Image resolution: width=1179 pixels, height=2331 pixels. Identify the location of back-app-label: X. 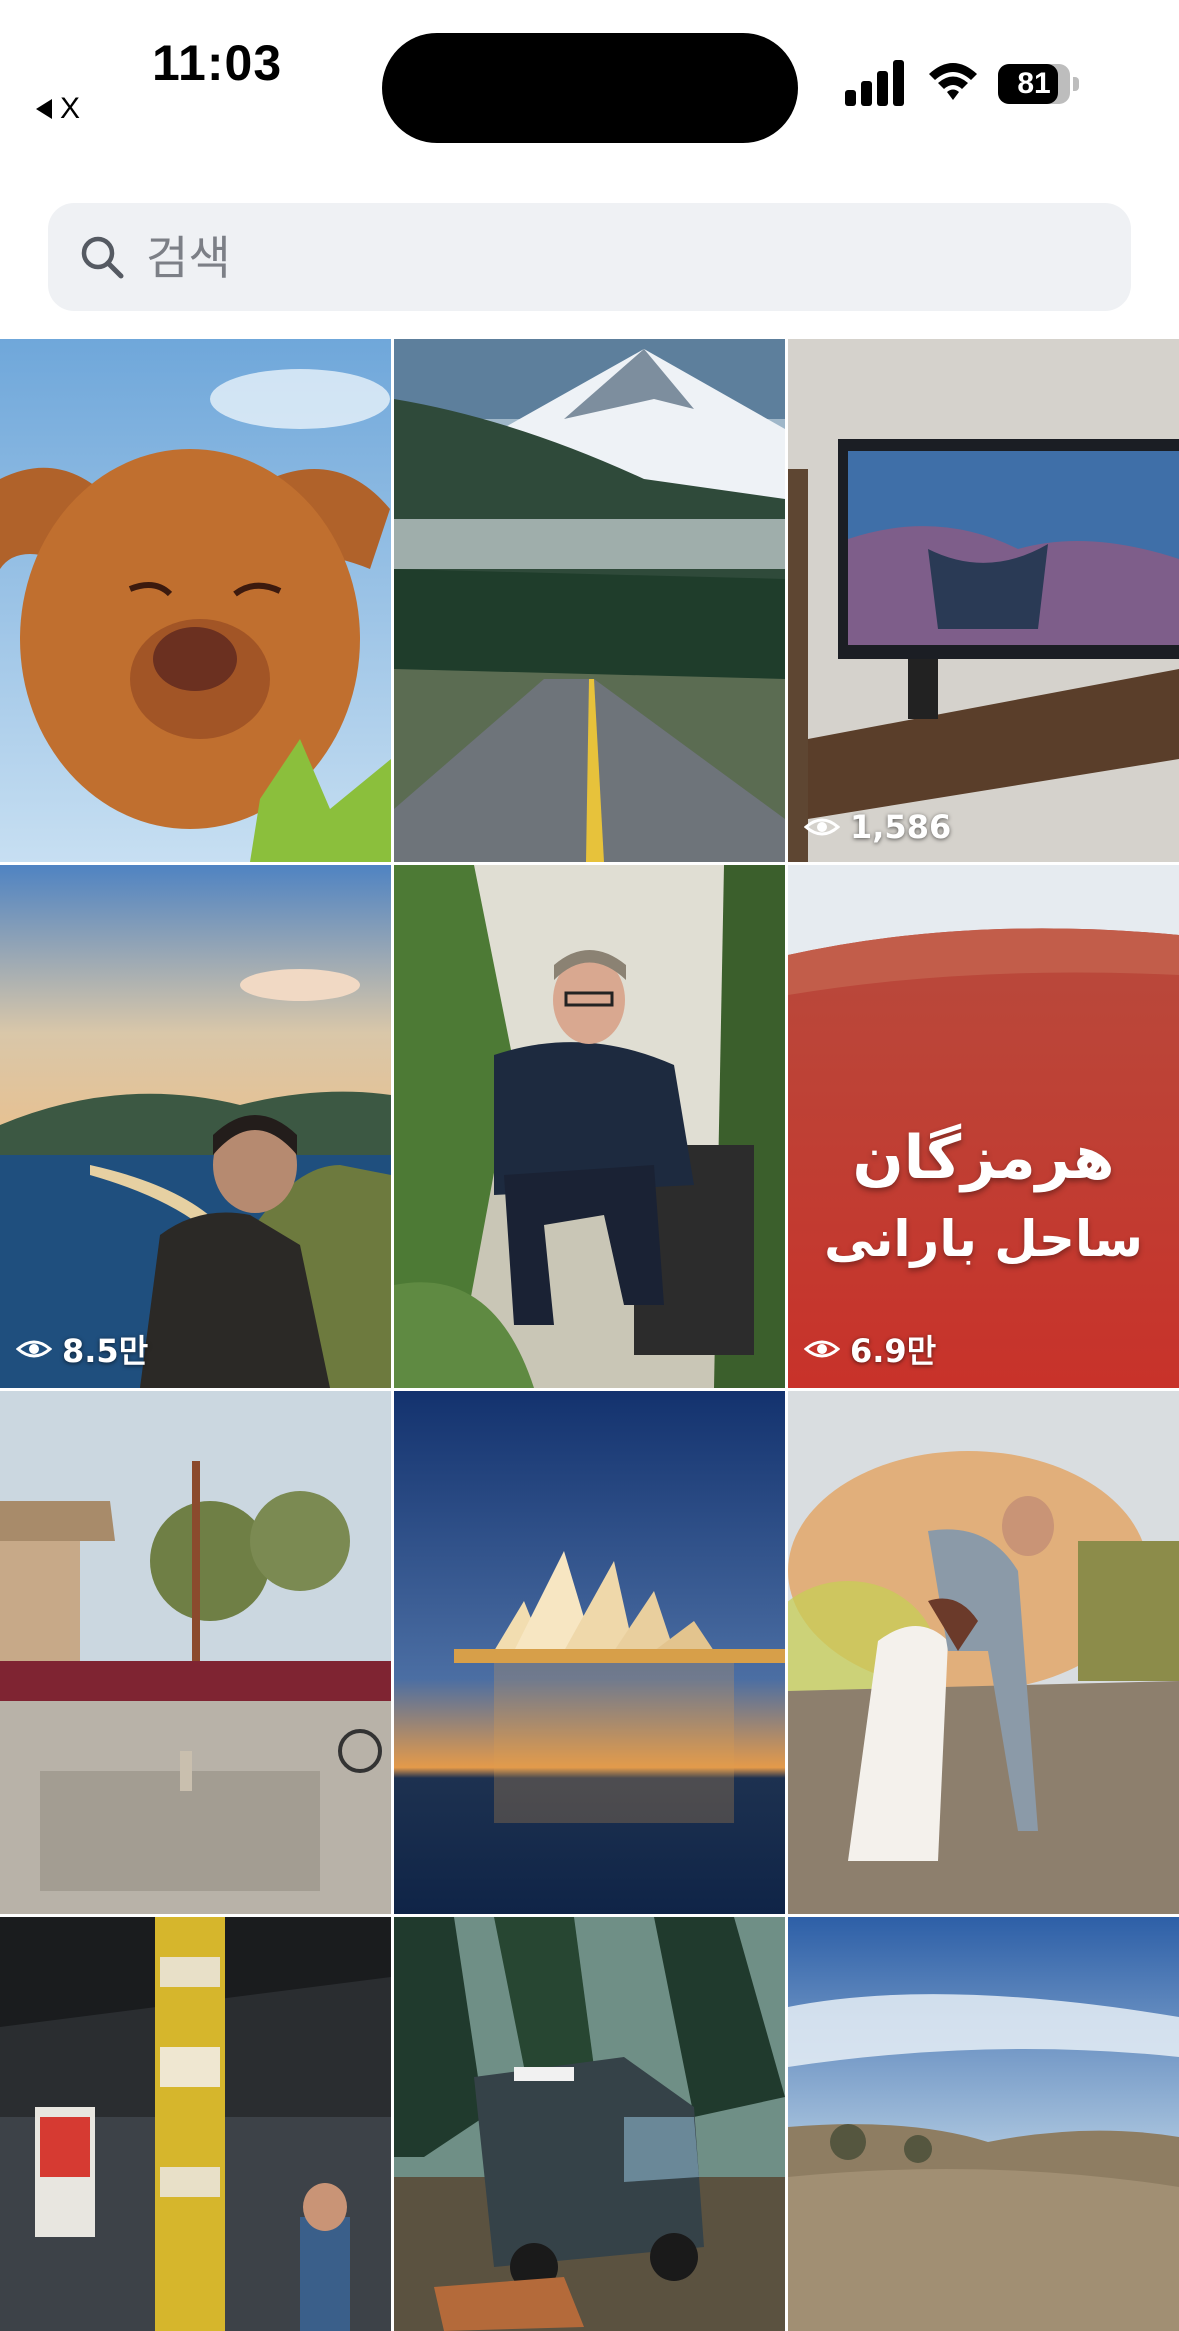
(70, 108).